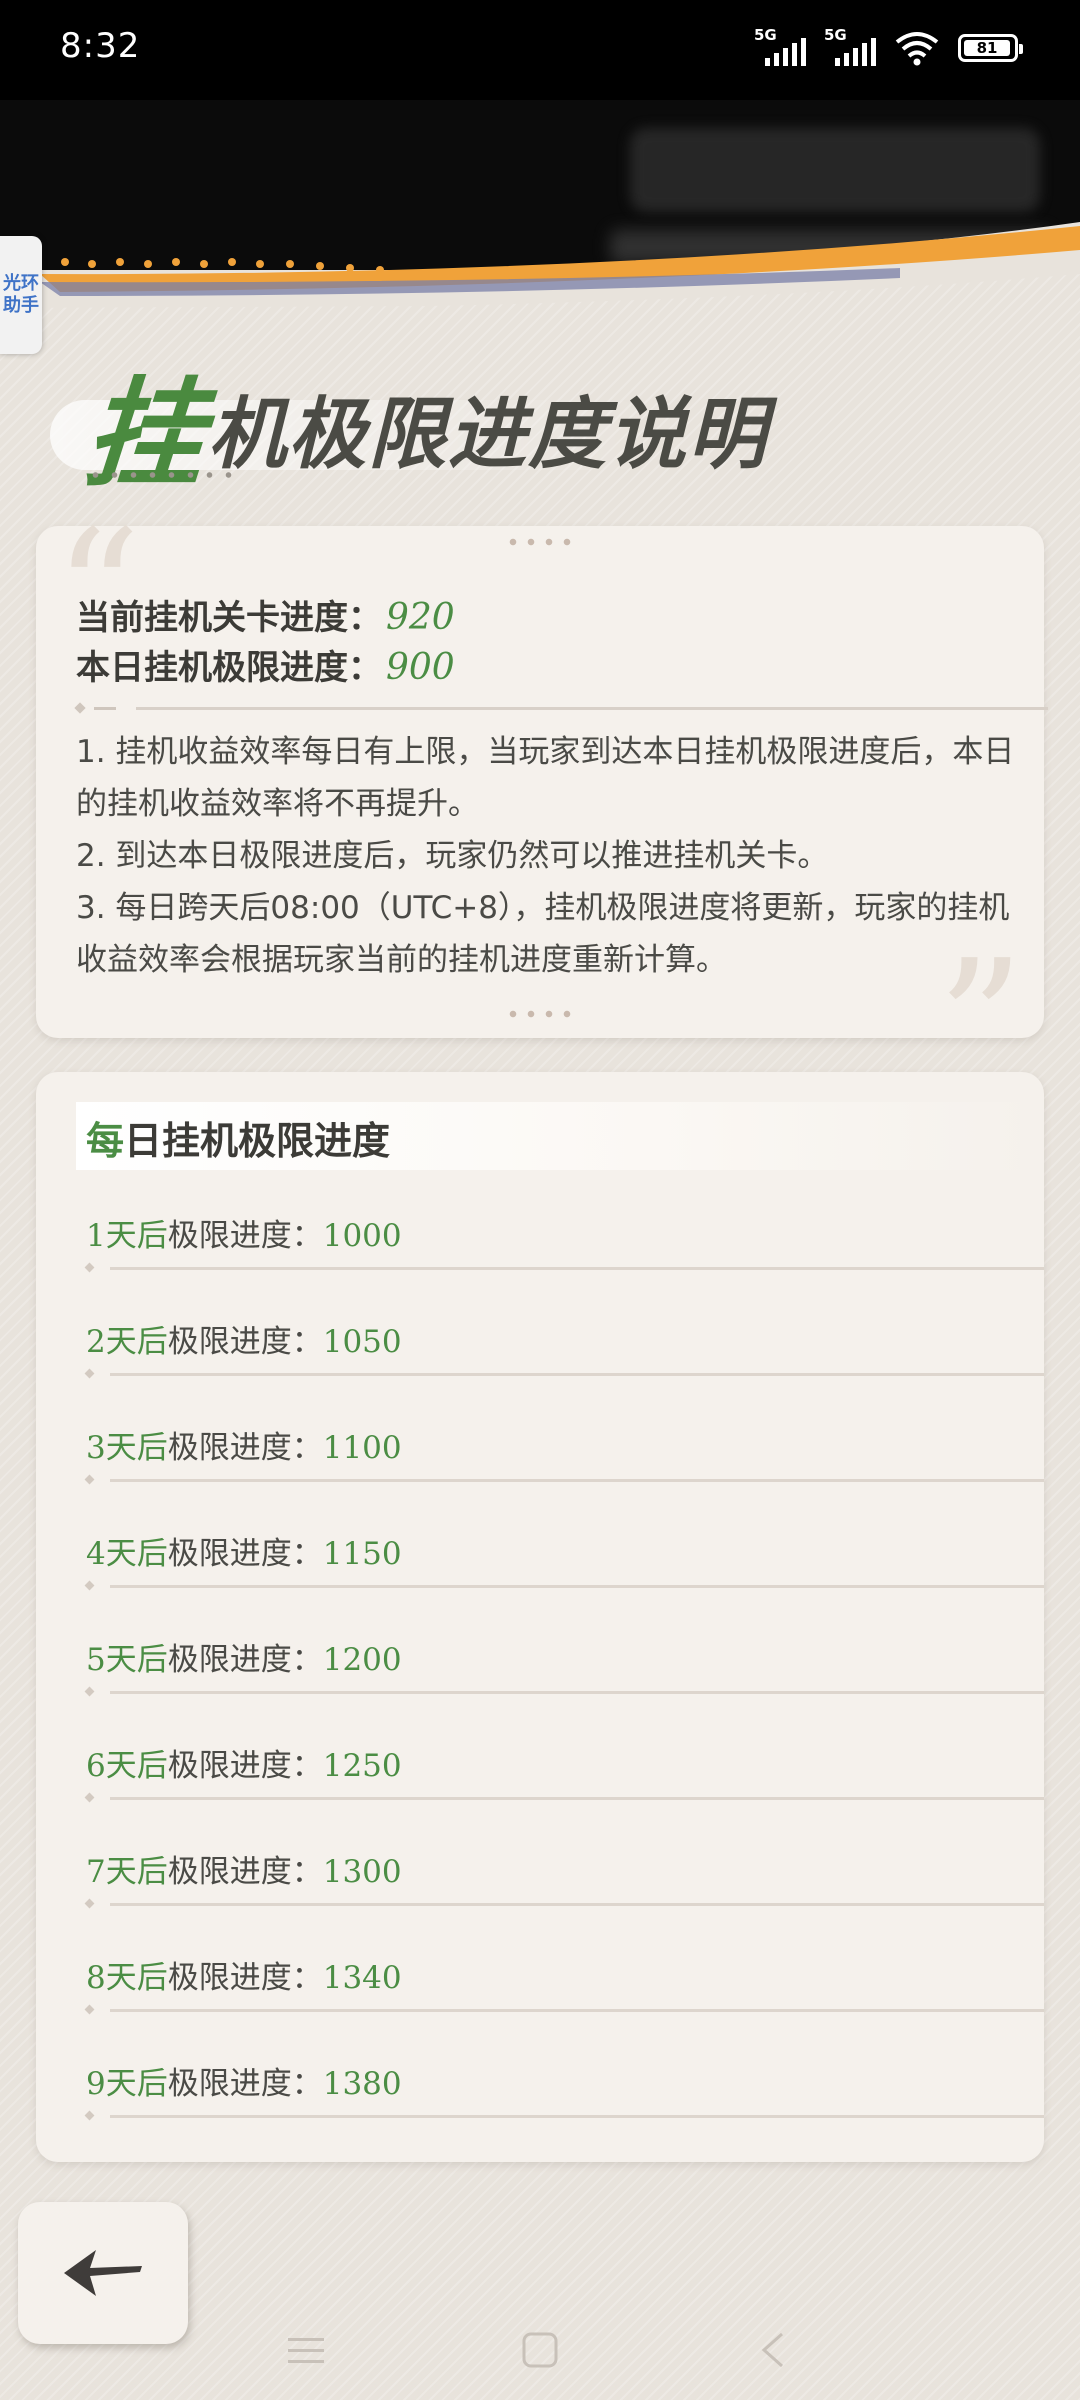  Describe the element at coordinates (161, 475) in the screenshot. I see `title-dots-decoration` at that location.